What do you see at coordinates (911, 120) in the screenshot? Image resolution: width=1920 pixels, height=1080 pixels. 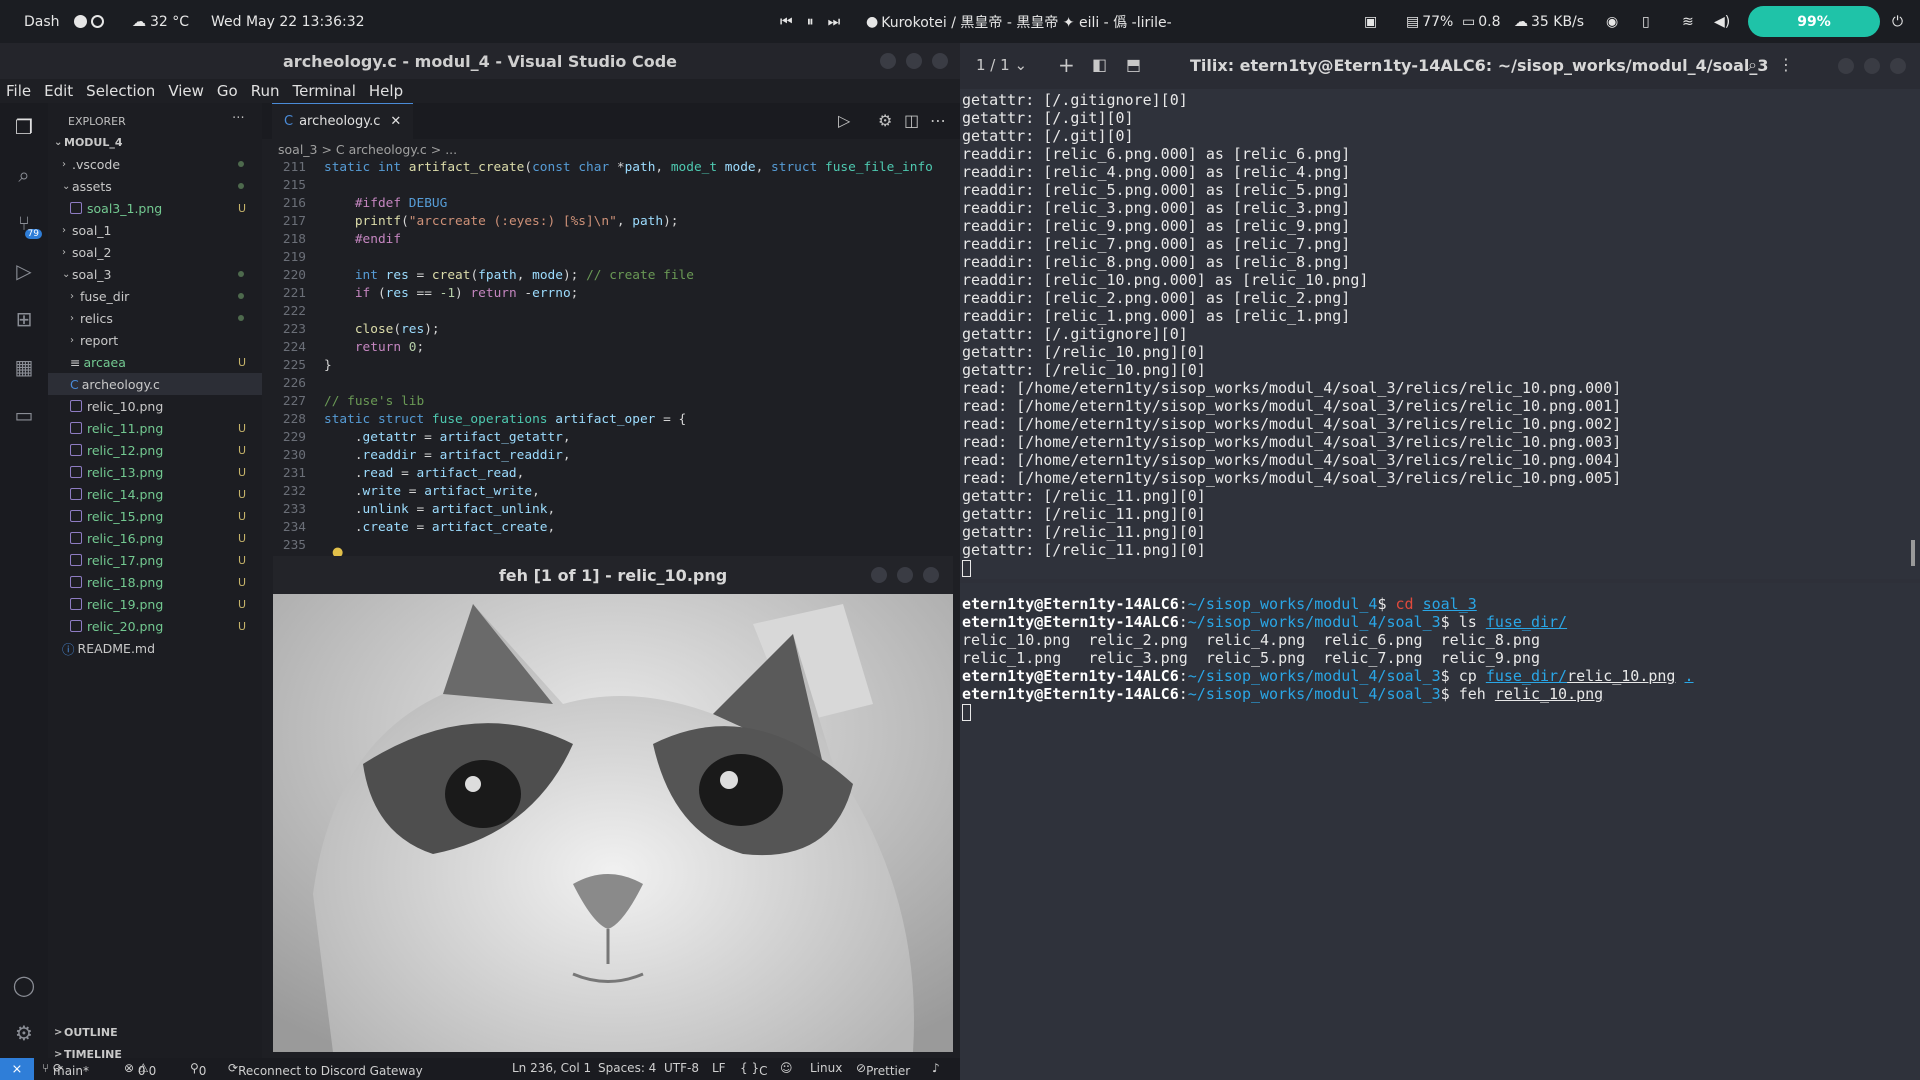 I see `split-editor-icon: ◫` at bounding box center [911, 120].